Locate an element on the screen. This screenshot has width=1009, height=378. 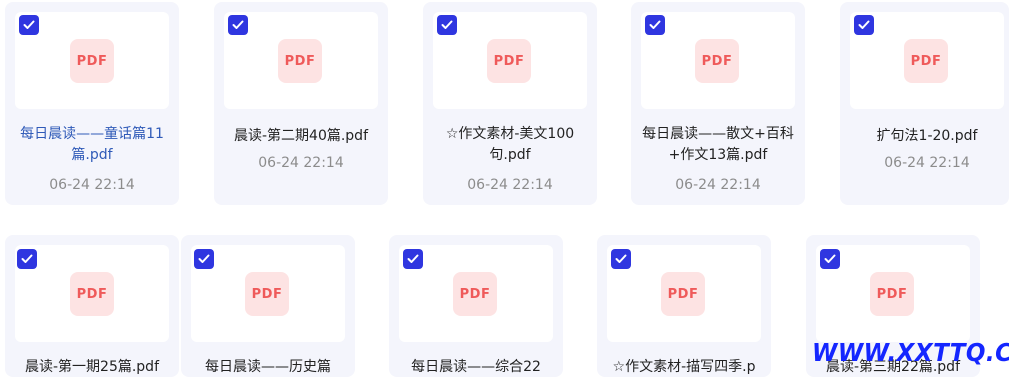
file-card: PDF 晨读-第二期40篇.pdf 06-24 22:14 is located at coordinates (301, 103).